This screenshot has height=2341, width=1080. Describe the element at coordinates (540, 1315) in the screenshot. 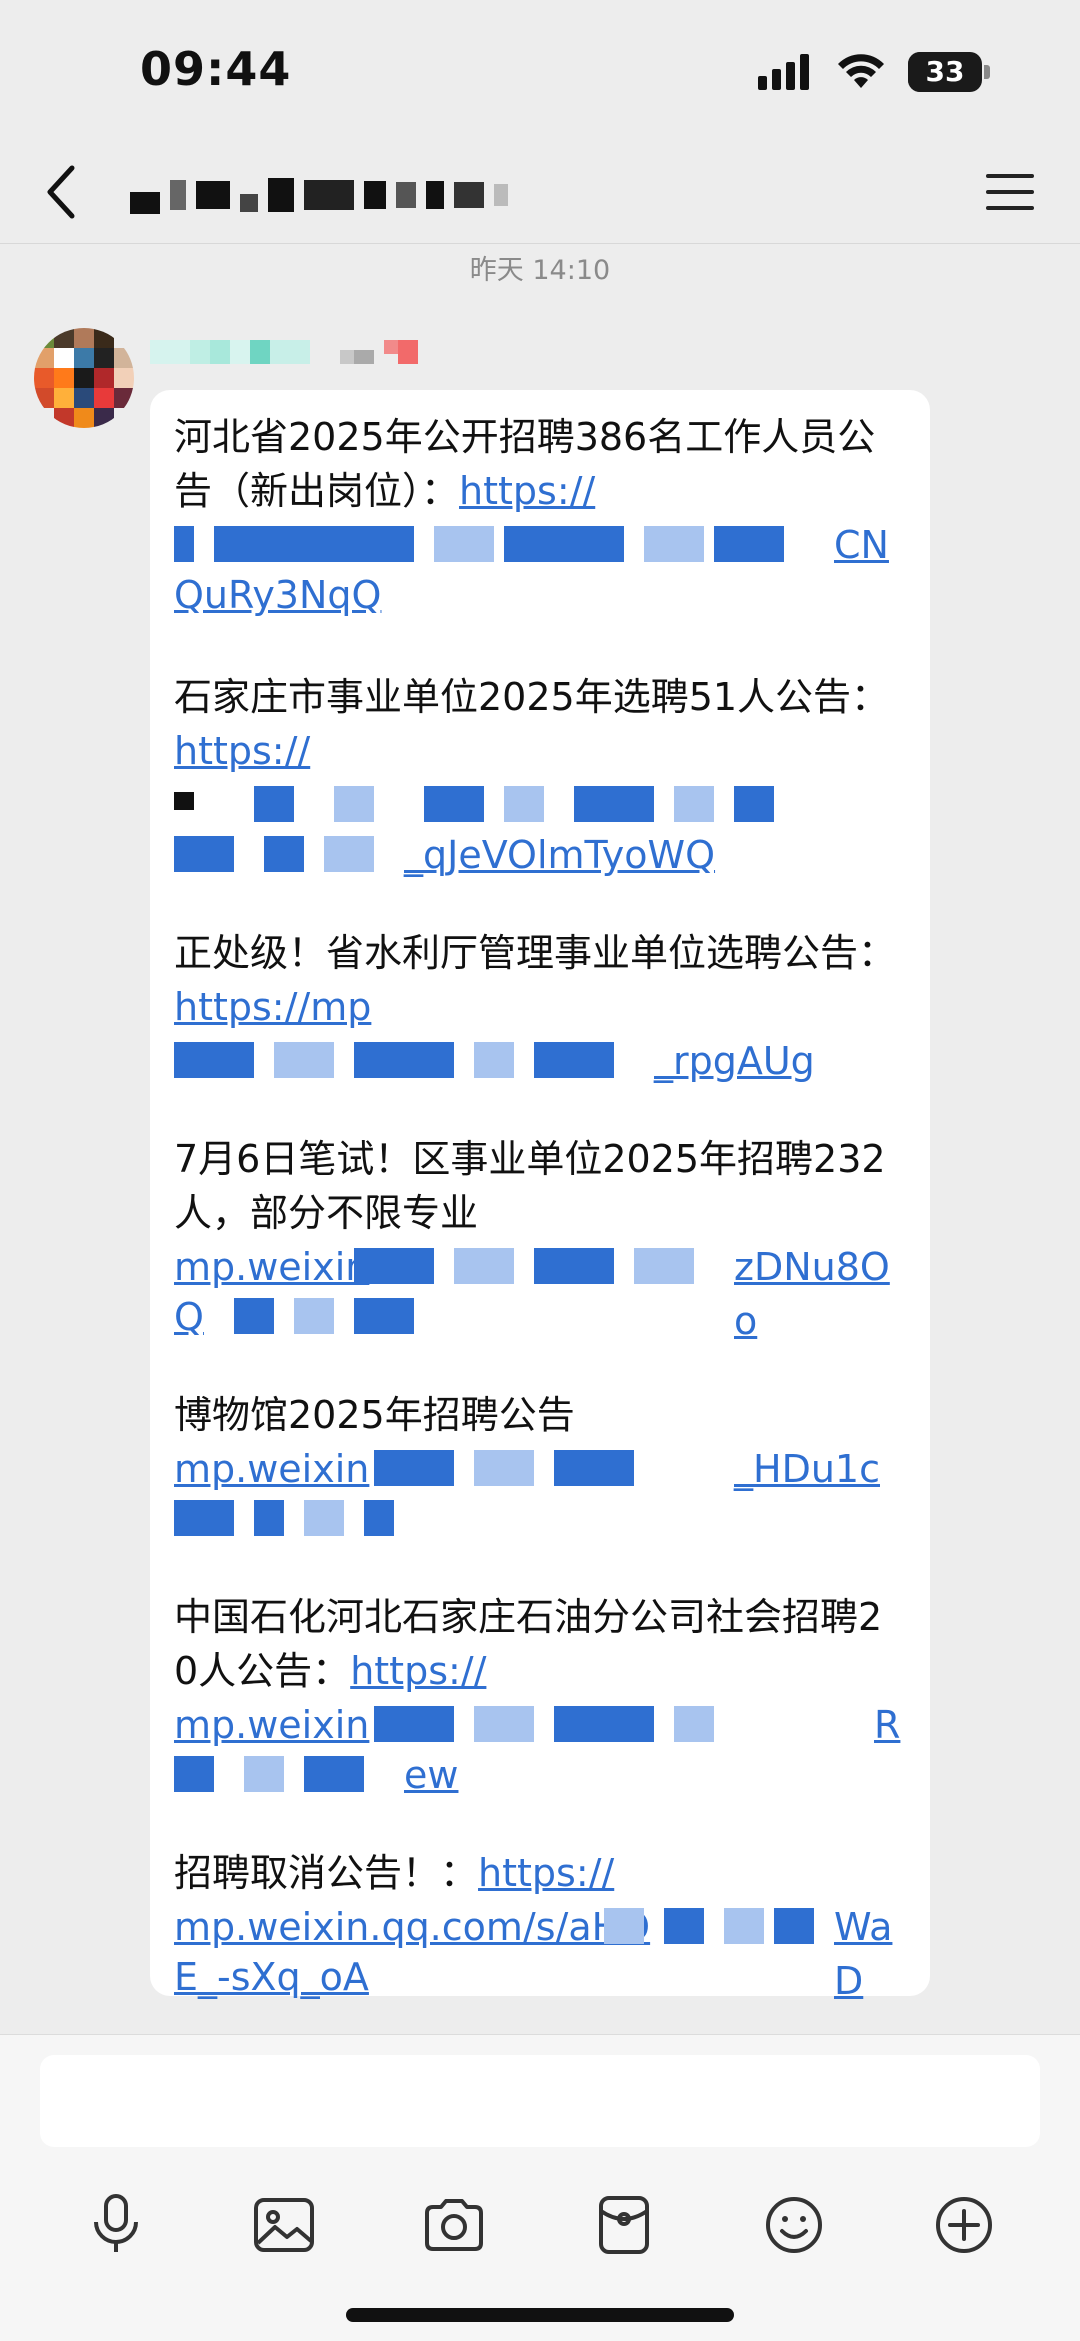

I see `redacted-link-segment: Q` at that location.